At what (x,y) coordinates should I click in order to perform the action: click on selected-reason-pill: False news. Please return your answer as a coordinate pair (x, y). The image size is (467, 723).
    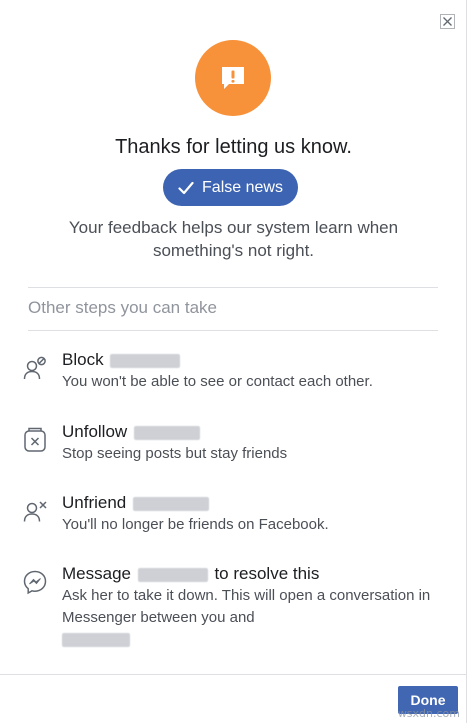
    Looking at the image, I should click on (230, 187).